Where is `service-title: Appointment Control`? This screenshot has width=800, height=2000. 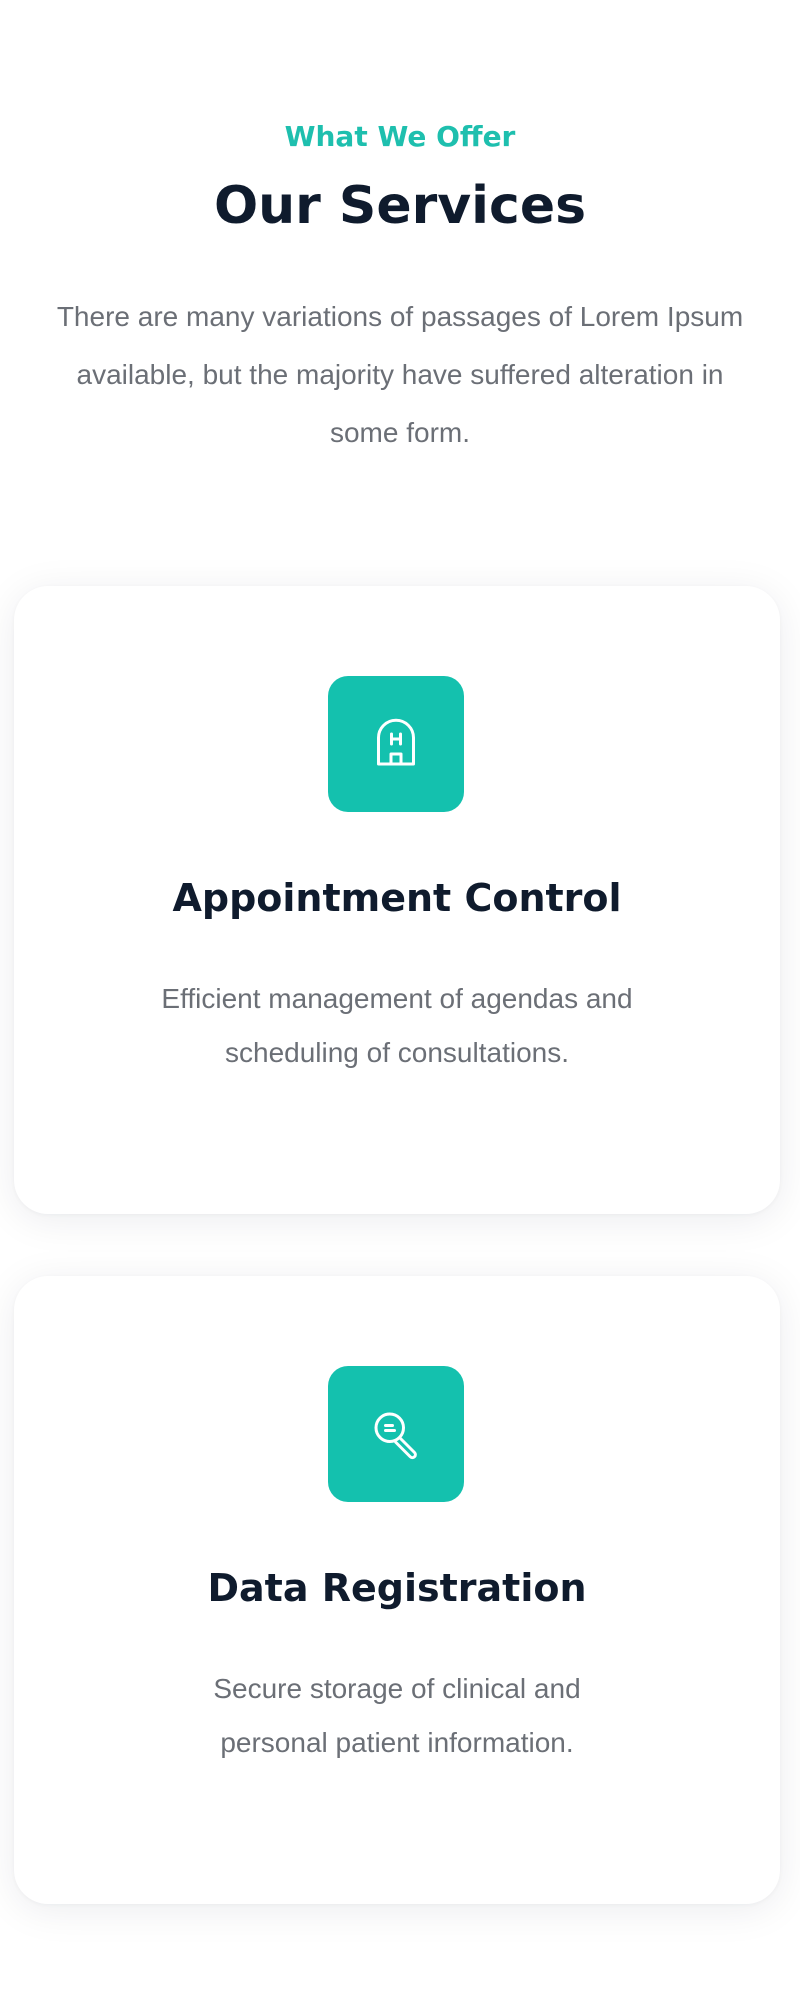 service-title: Appointment Control is located at coordinates (397, 898).